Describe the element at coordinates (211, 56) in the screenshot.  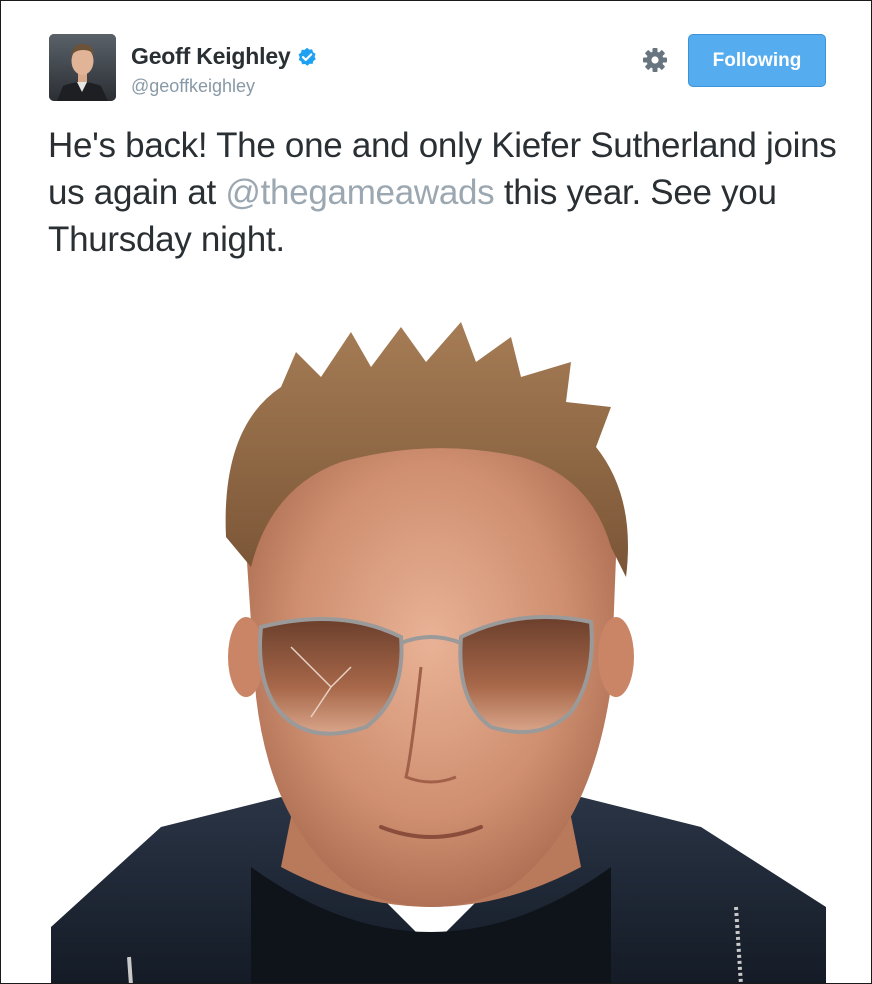
I see `author-display-name: Geoff Keighley` at that location.